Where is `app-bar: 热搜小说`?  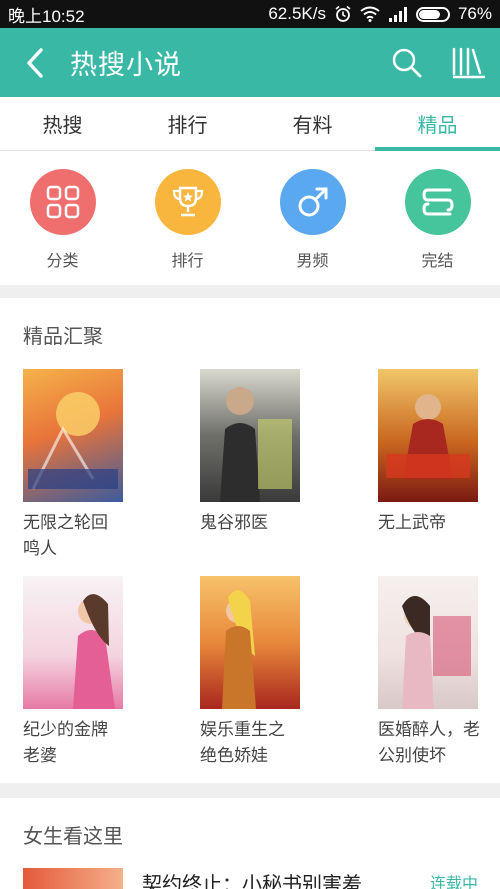
app-bar: 热搜小说 is located at coordinates (250, 62).